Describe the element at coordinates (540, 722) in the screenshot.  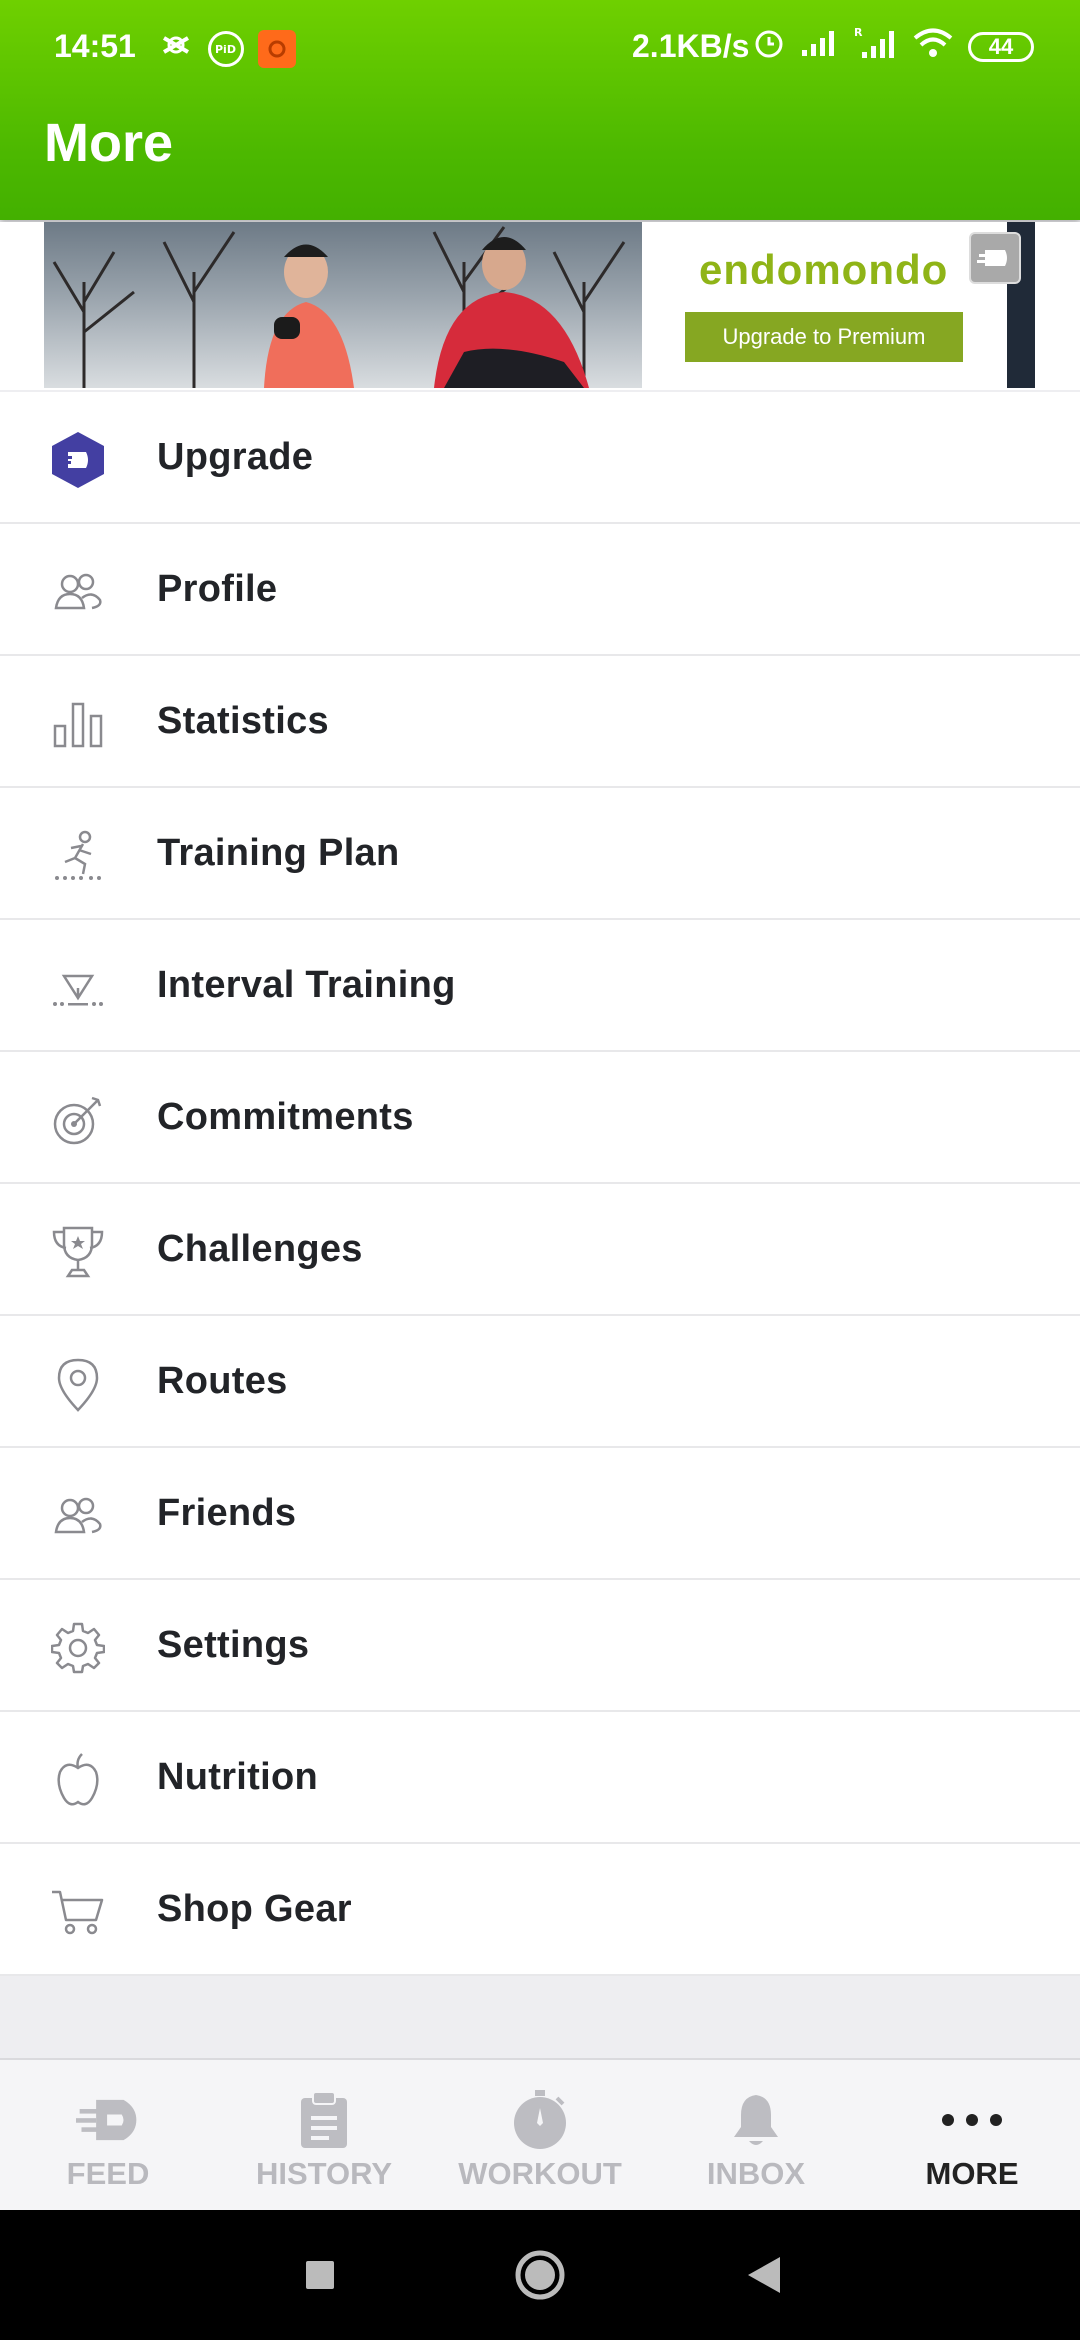
I see `menu-item-statistics: Statistics` at that location.